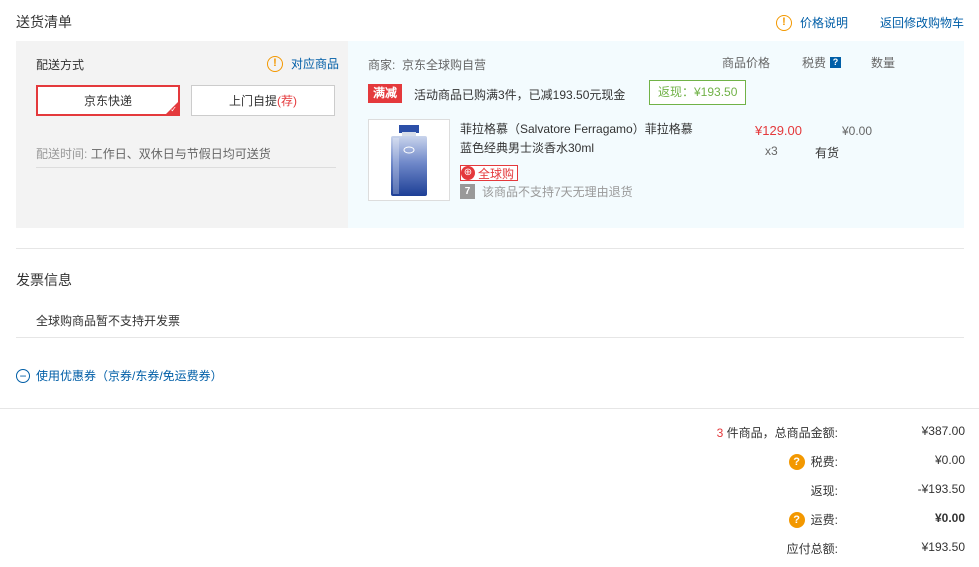 Image resolution: width=979 pixels, height=567 pixels. Describe the element at coordinates (62, 154) in the screenshot. I see `delivery-time-label: 配送时间:` at that location.